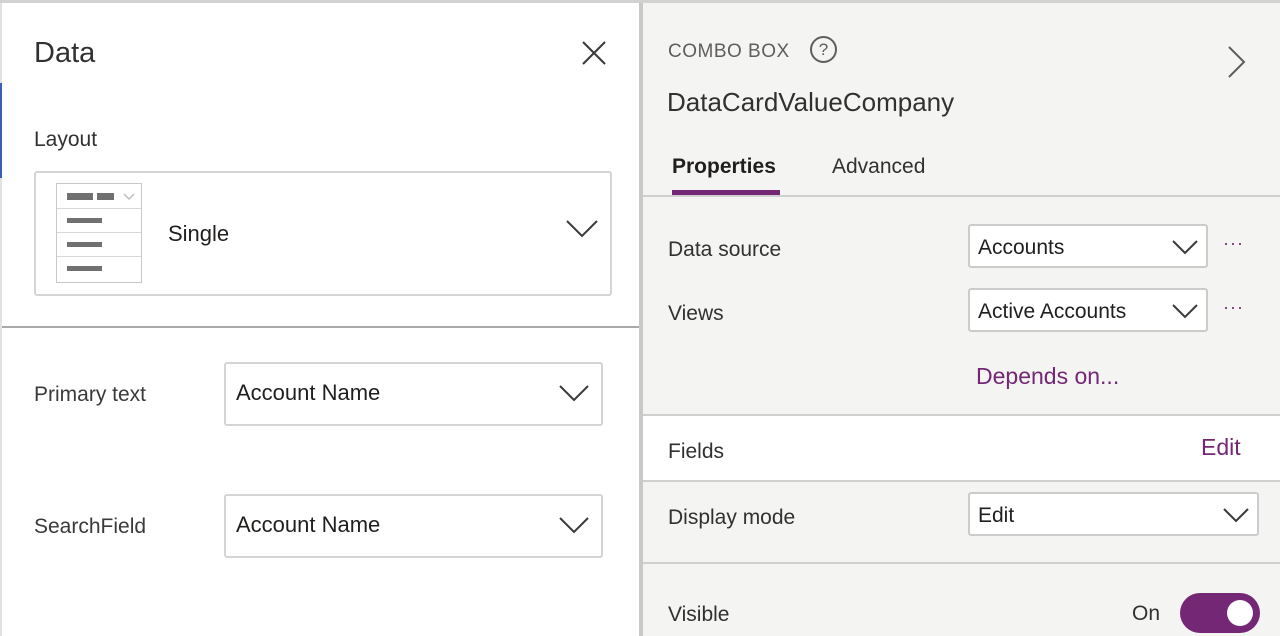 This screenshot has height=636, width=1280. What do you see at coordinates (413, 394) in the screenshot?
I see `primary-text-dropdown: Account Name` at bounding box center [413, 394].